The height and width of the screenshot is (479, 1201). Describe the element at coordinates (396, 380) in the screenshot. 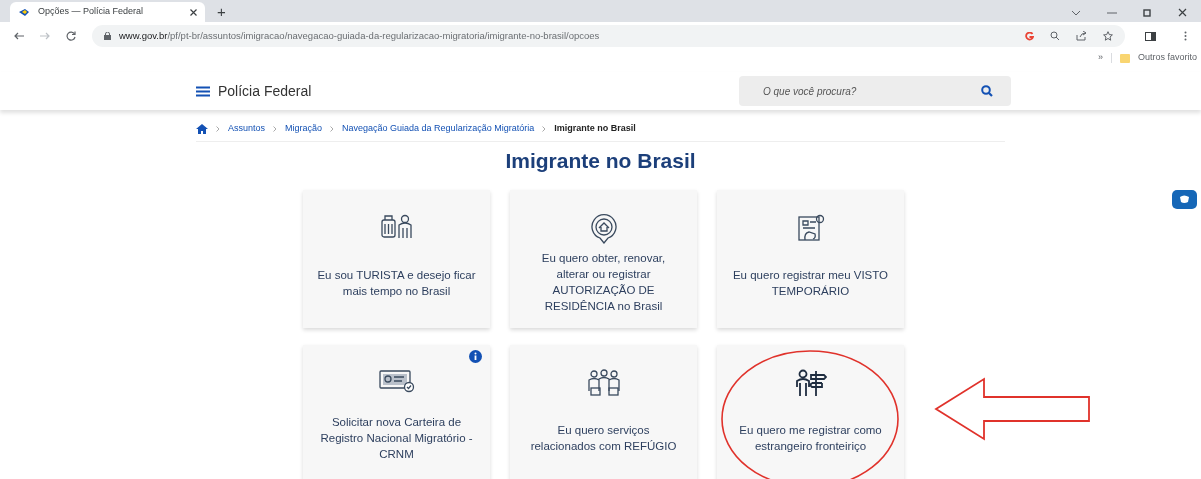

I see `id-card-icon` at that location.